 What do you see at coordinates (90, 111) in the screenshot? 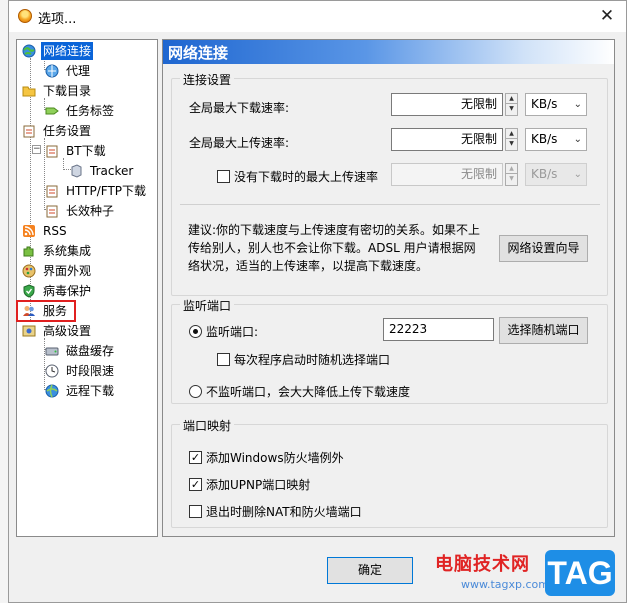
I see `tree-item-label: 任务标签` at bounding box center [90, 111].